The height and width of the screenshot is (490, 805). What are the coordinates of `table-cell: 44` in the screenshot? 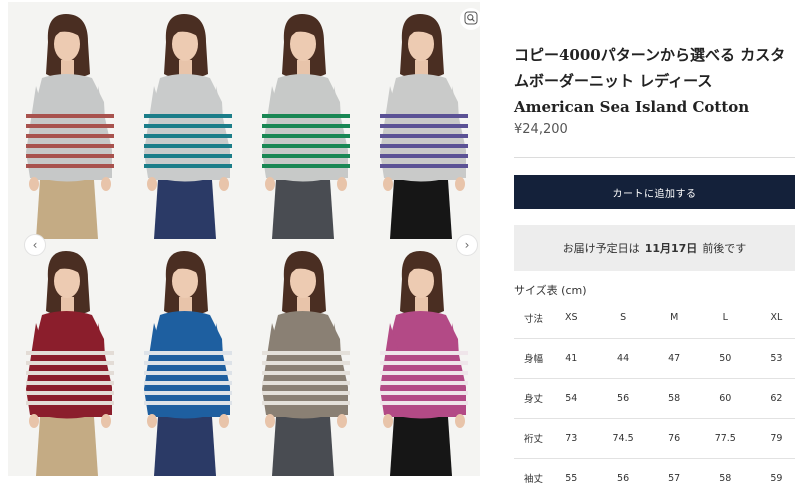 It's located at (623, 358).